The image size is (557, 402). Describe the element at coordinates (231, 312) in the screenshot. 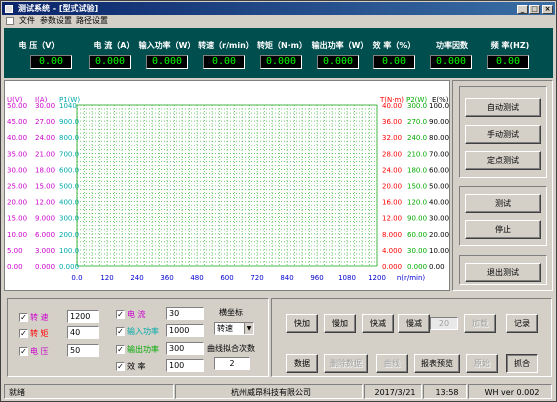

I see `x-axis-title: 横坐标` at that location.